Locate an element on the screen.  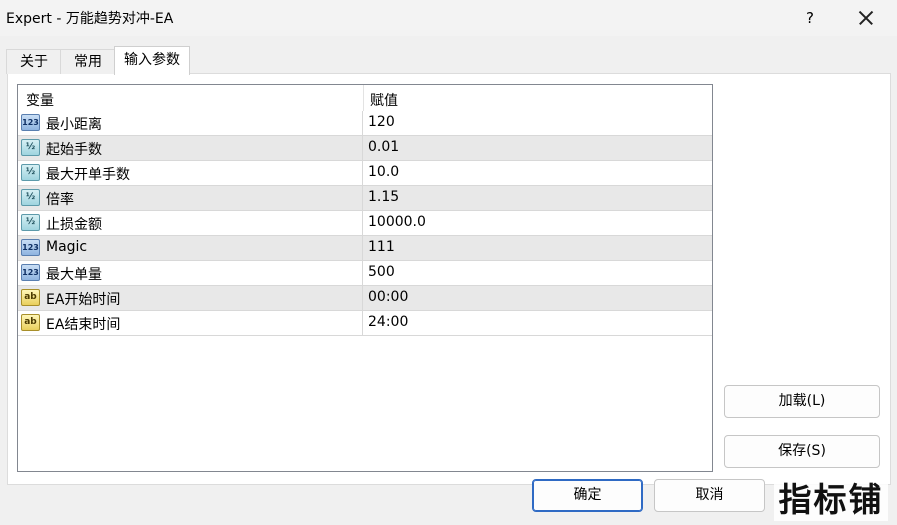
save-button: 保存(S) is located at coordinates (802, 451).